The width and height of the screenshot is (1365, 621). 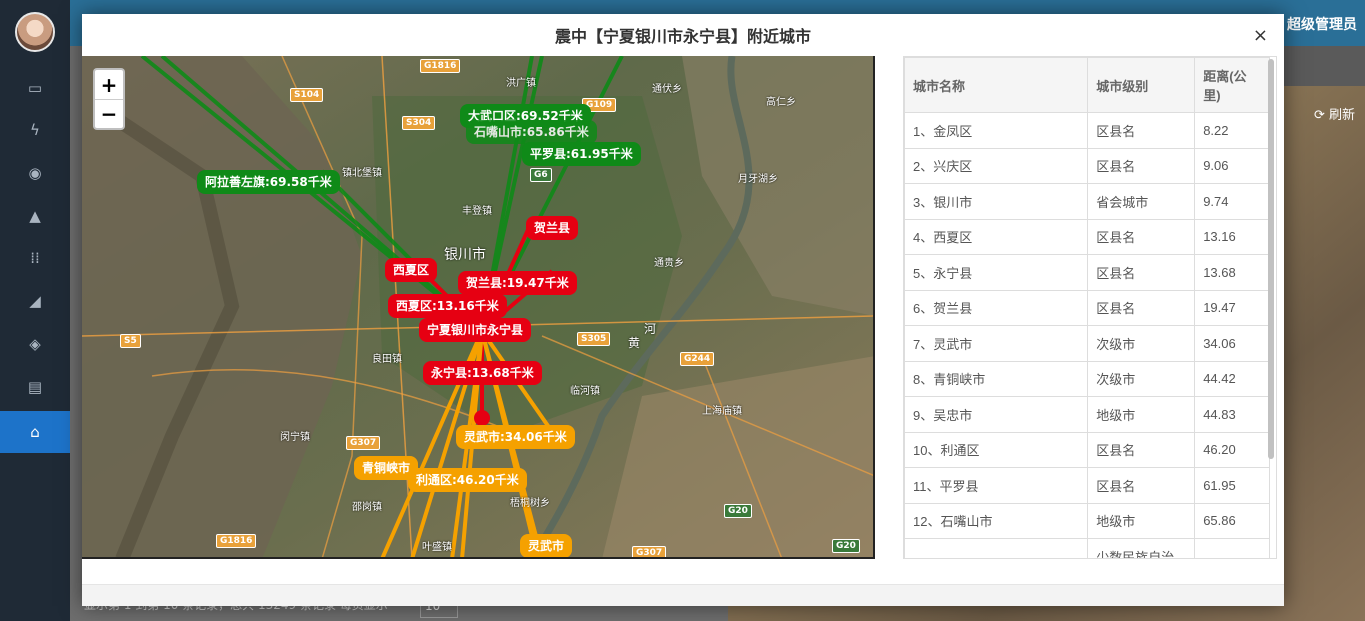 I want to click on modal-header: 震中【宁夏银川市永宁县】附近城市 ×, so click(x=683, y=35).